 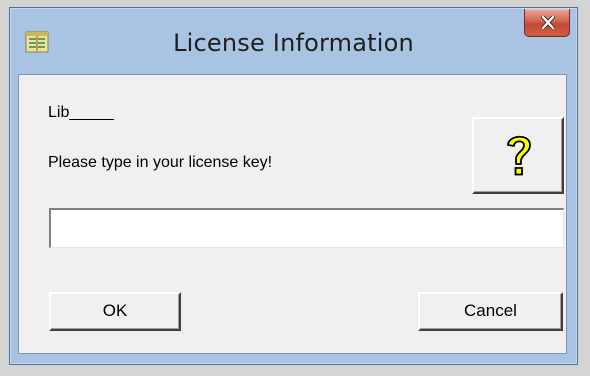 I want to click on help-button, so click(x=518, y=155).